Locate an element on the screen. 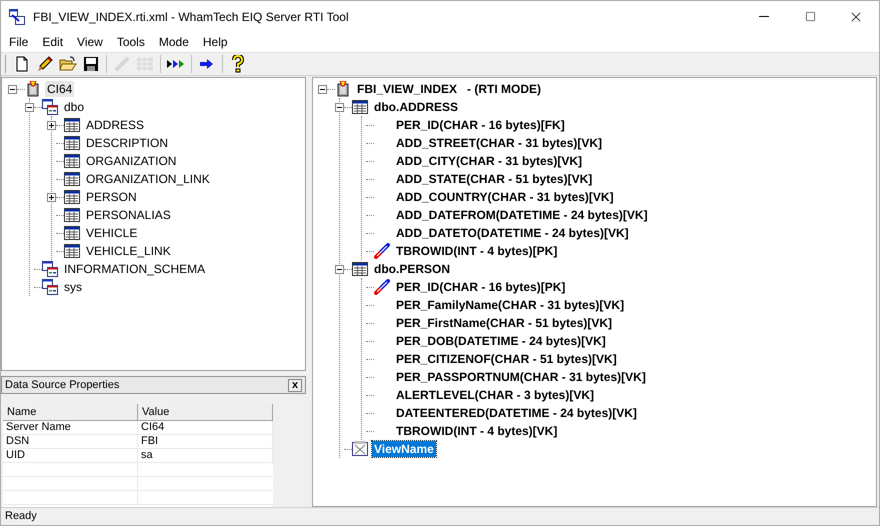  folder-open-icon is located at coordinates (68, 64).